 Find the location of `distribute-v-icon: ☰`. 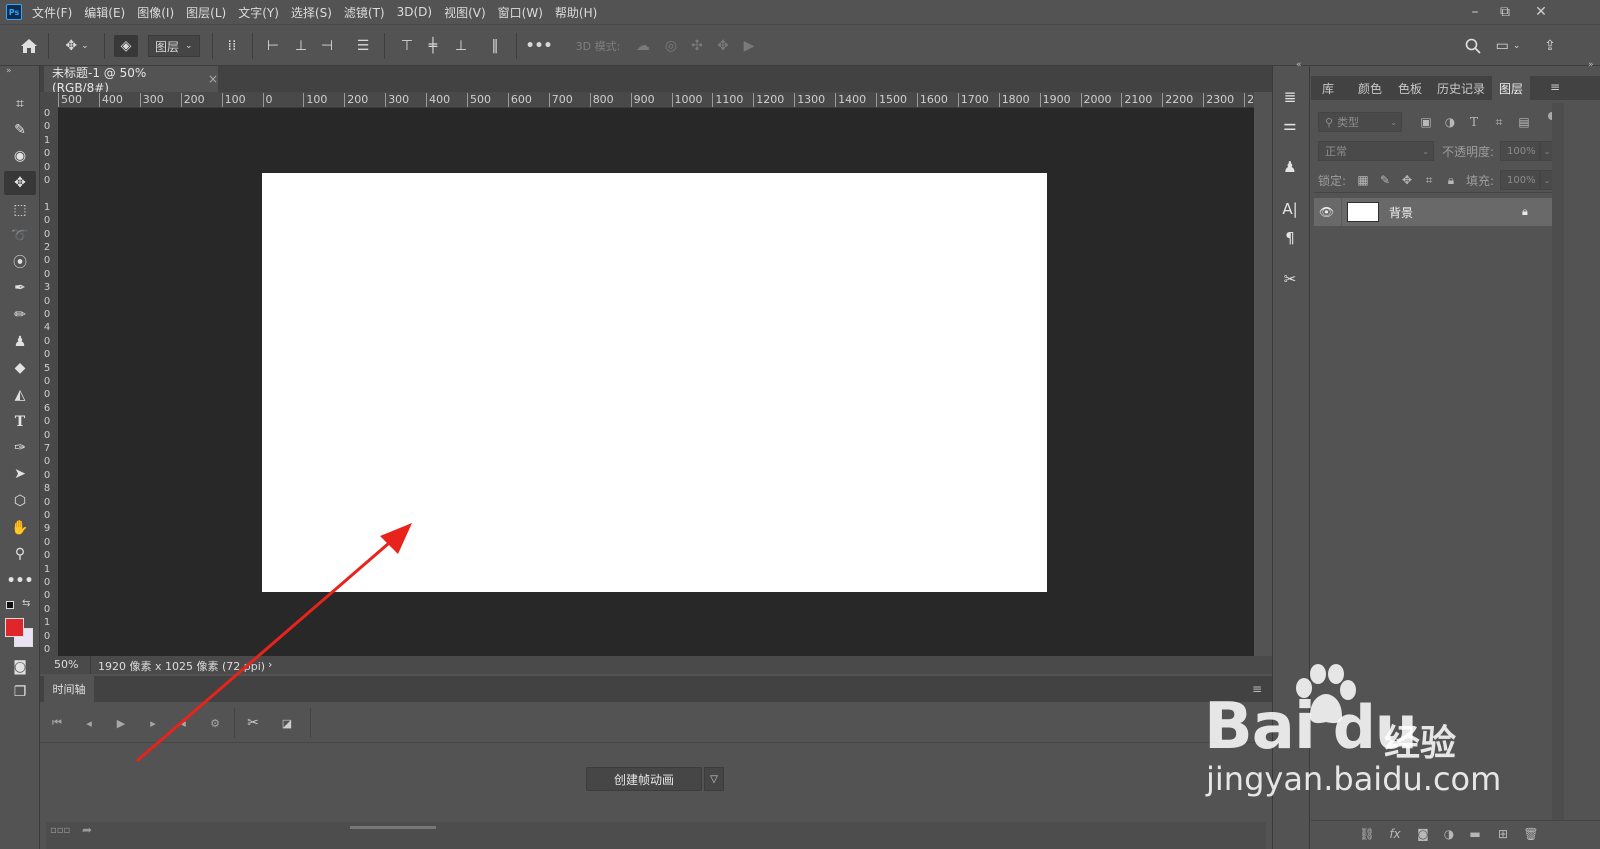

distribute-v-icon: ☰ is located at coordinates (363, 46).